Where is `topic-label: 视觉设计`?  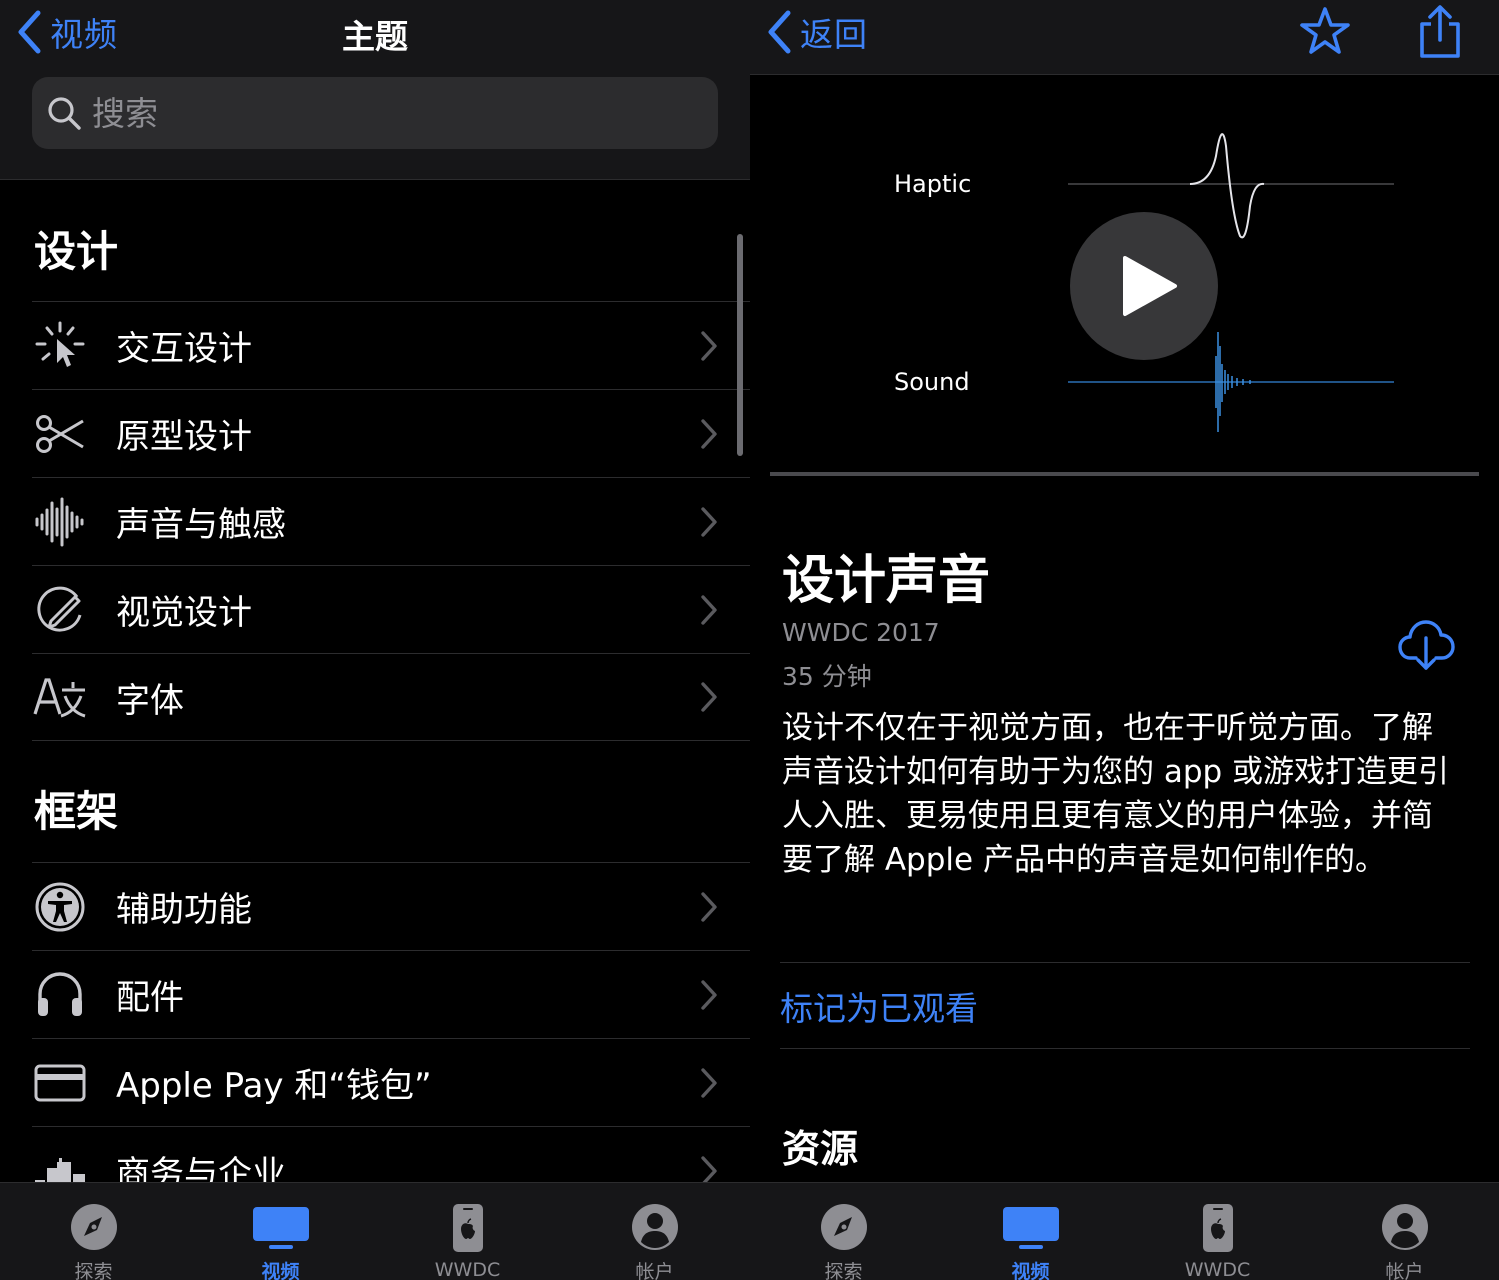 topic-label: 视觉设计 is located at coordinates (184, 613).